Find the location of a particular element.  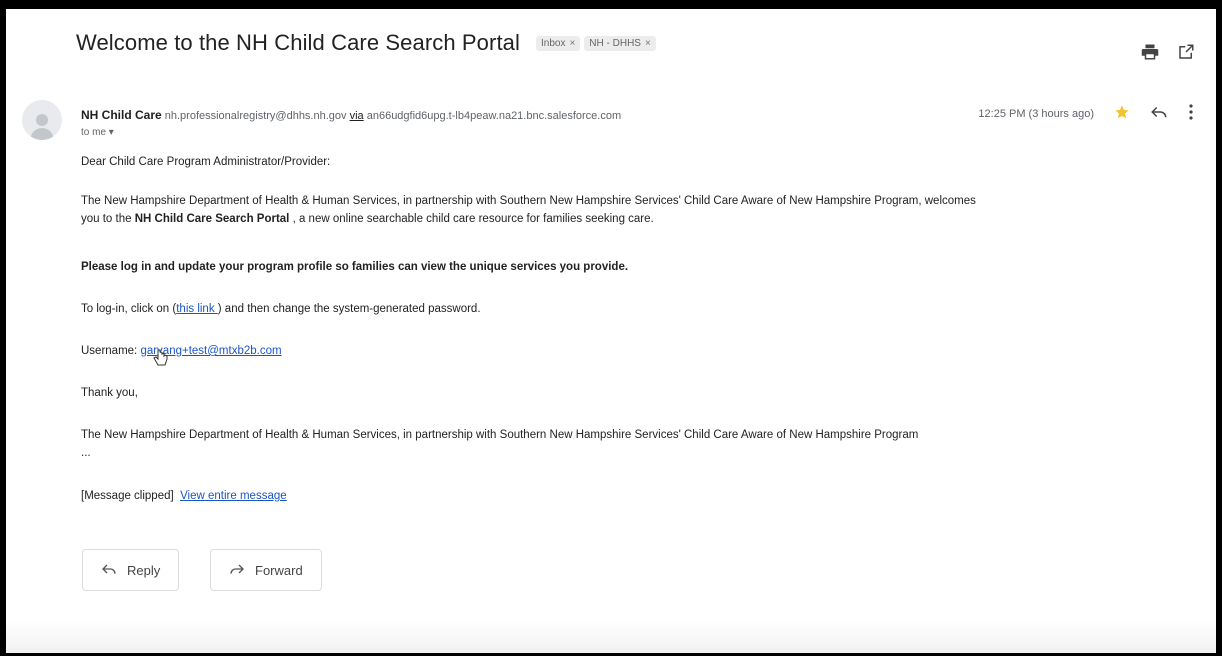

star-icon is located at coordinates (1122, 113).